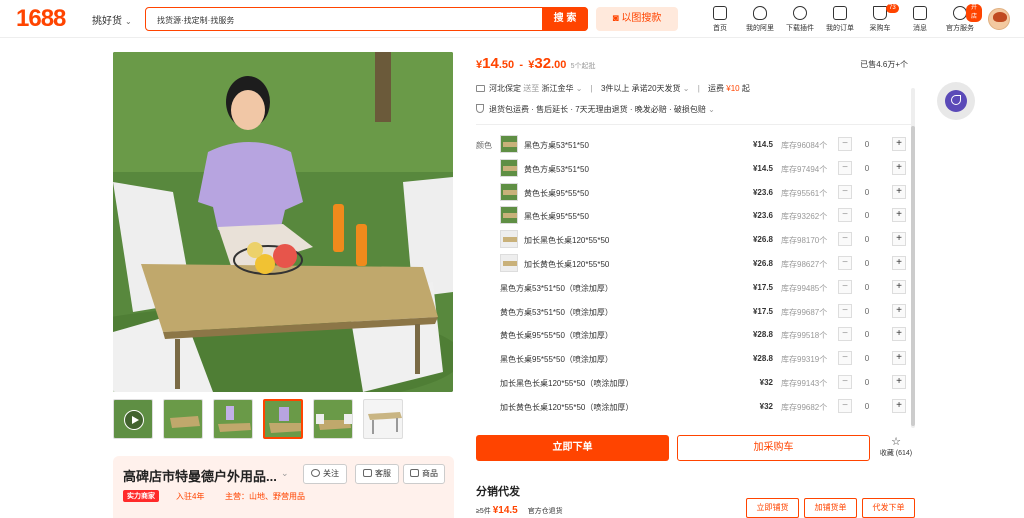  What do you see at coordinates (772, 508) in the screenshot?
I see `distribute-now-button: 立即铺货` at bounding box center [772, 508].